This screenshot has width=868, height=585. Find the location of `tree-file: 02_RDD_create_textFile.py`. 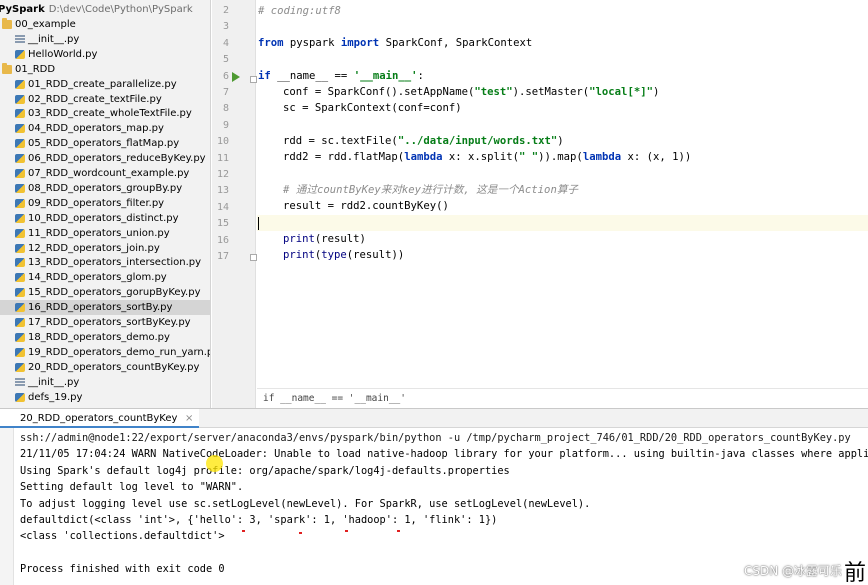

tree-file: 02_RDD_create_textFile.py is located at coordinates (105, 99).